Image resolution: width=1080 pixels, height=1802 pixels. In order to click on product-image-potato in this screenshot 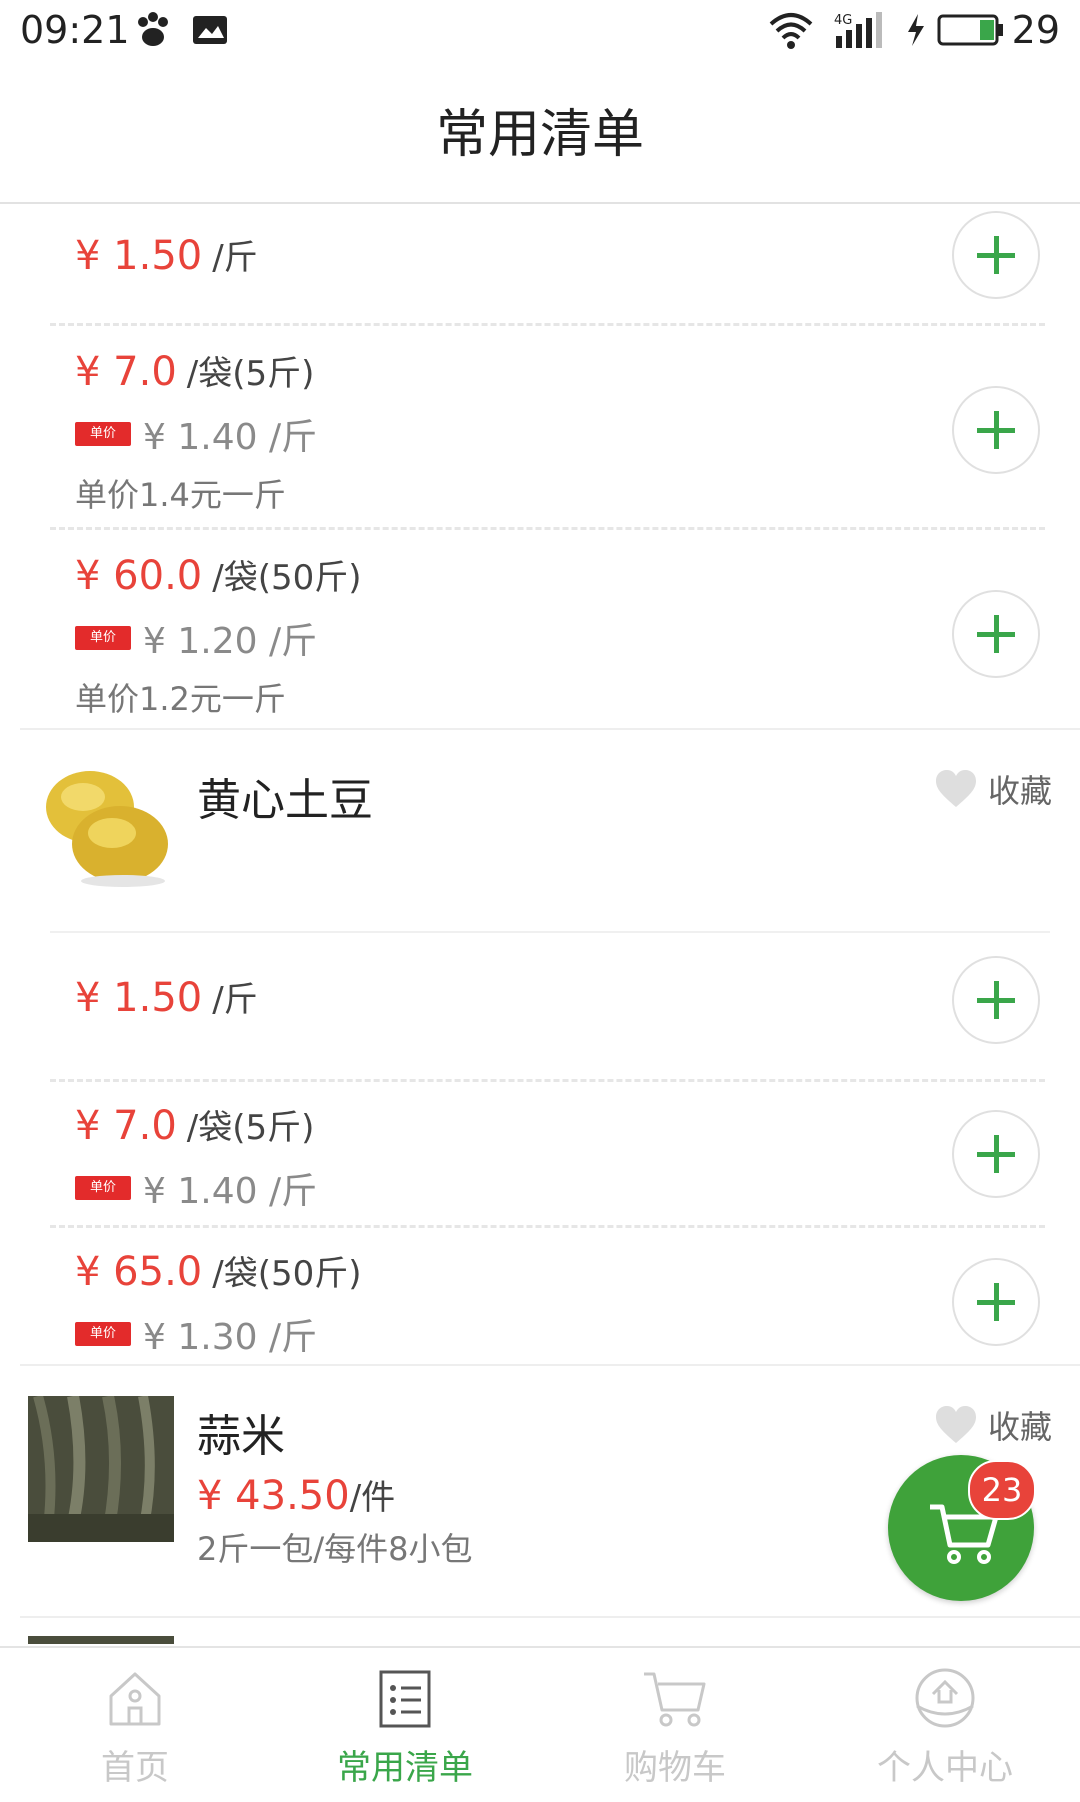, I will do `click(103, 824)`.